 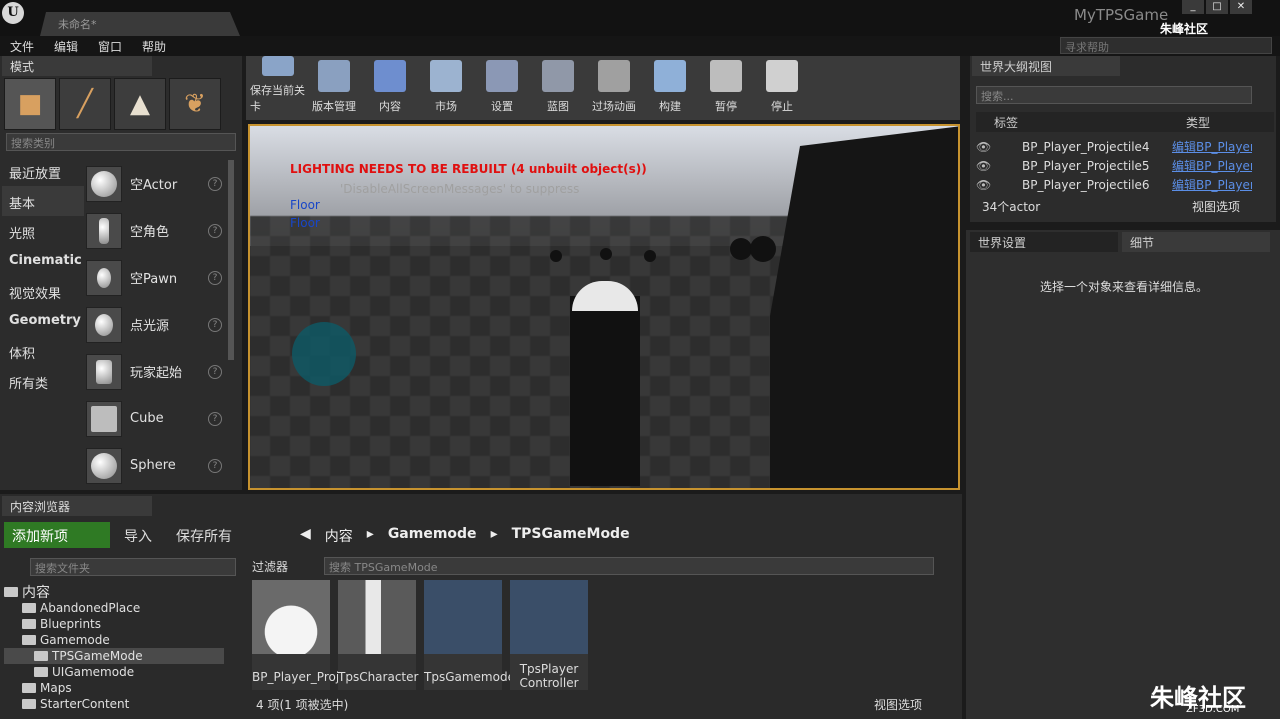 I want to click on add-new-button: 添加新项, so click(x=57, y=535).